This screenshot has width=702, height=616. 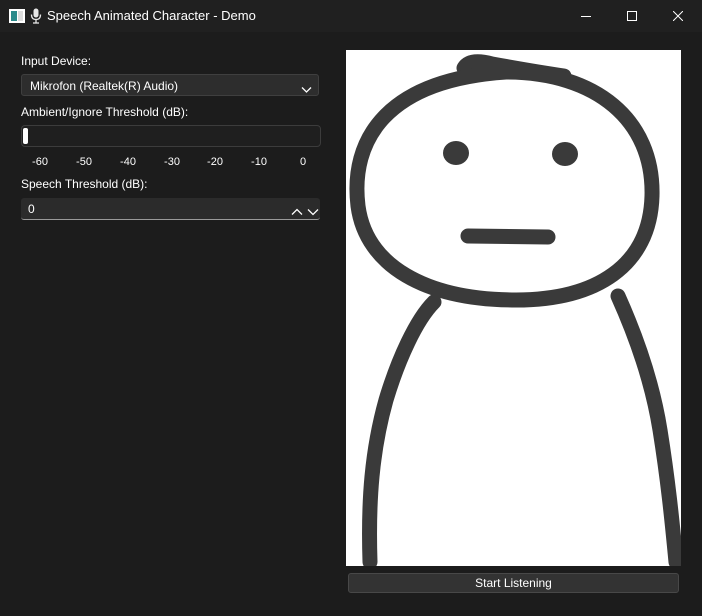 What do you see at coordinates (259, 162) in the screenshot?
I see `ambient-tick: -10` at bounding box center [259, 162].